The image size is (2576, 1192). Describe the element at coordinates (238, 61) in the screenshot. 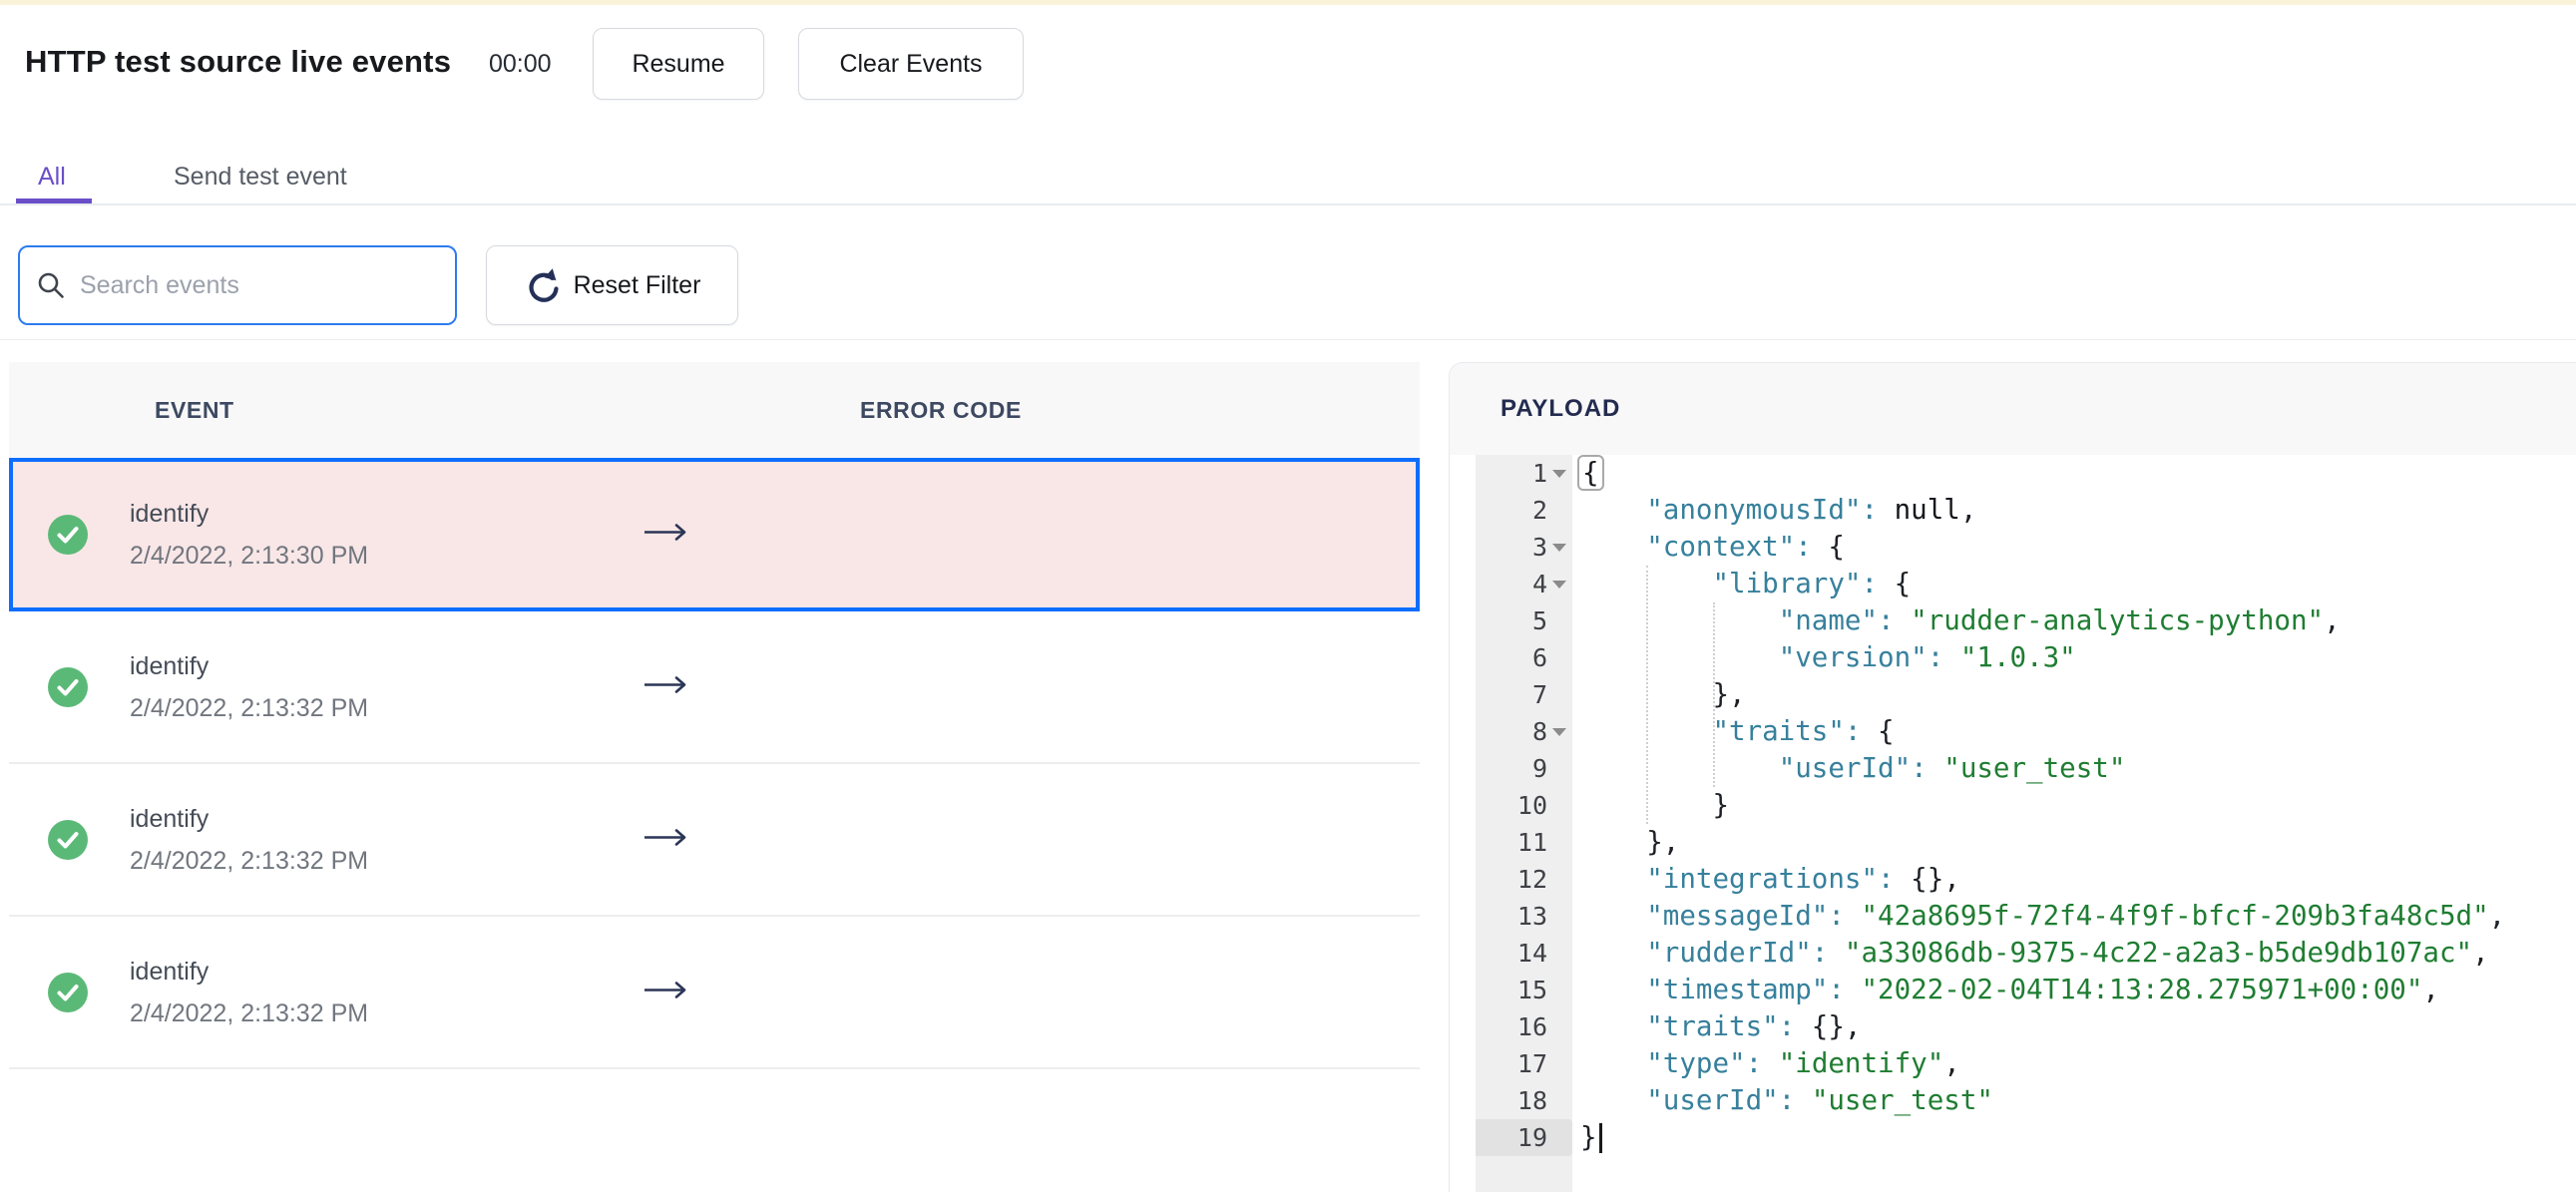

I see `page-title: HTTP test source live events` at that location.